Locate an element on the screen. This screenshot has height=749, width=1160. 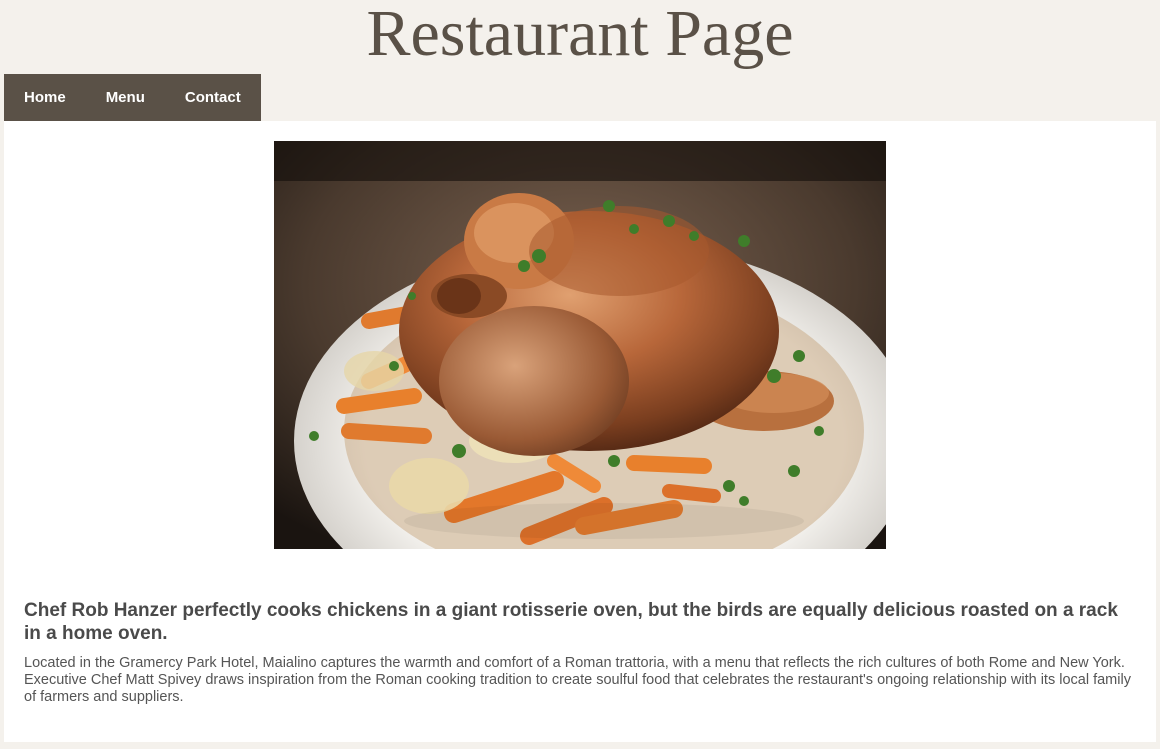
nav-link-home: Home is located at coordinates (45, 97).